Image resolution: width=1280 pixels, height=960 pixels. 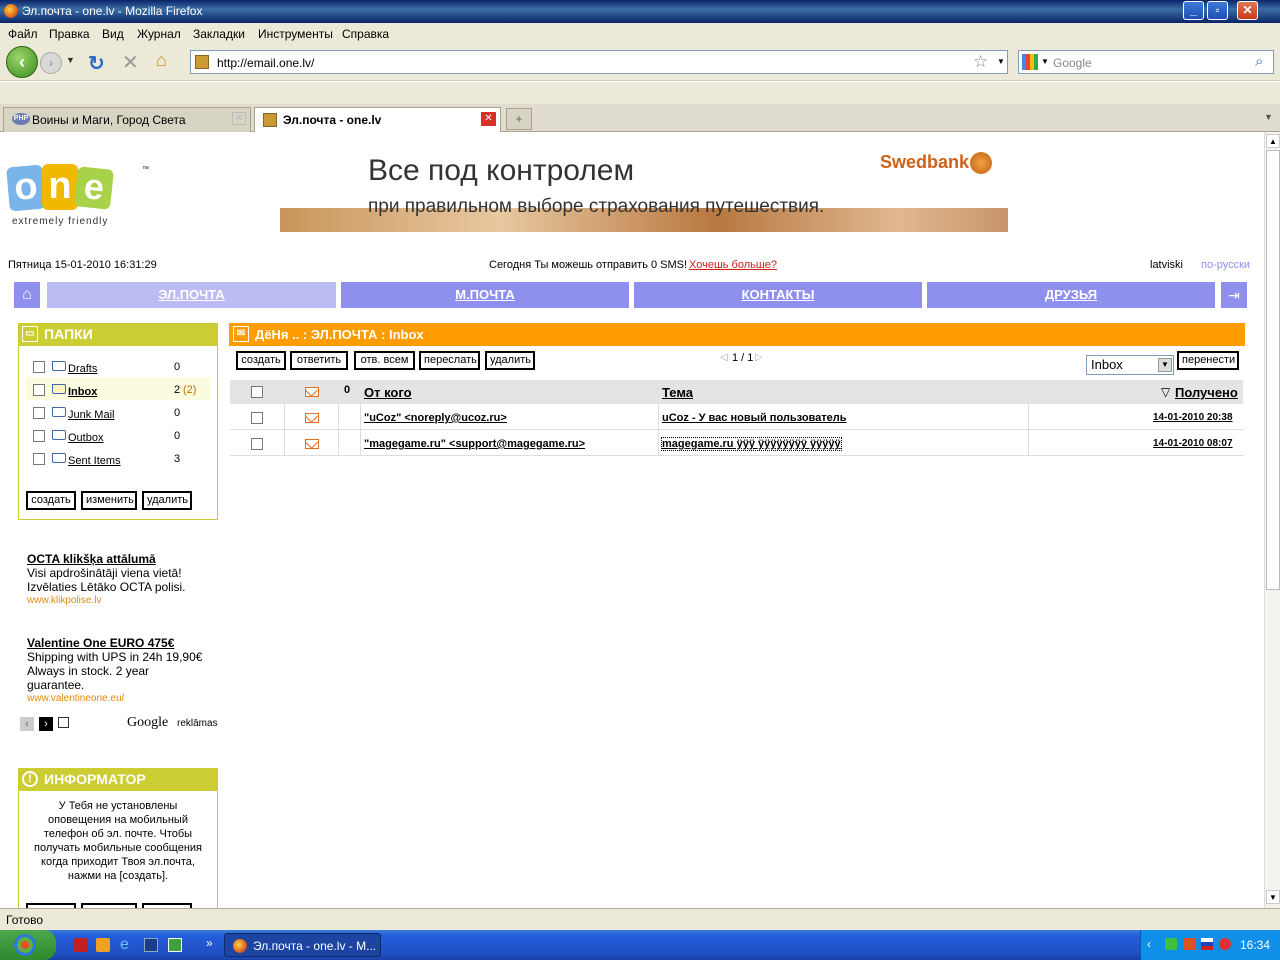 I want to click on quicklaunch-media-icon, so click(x=103, y=945).